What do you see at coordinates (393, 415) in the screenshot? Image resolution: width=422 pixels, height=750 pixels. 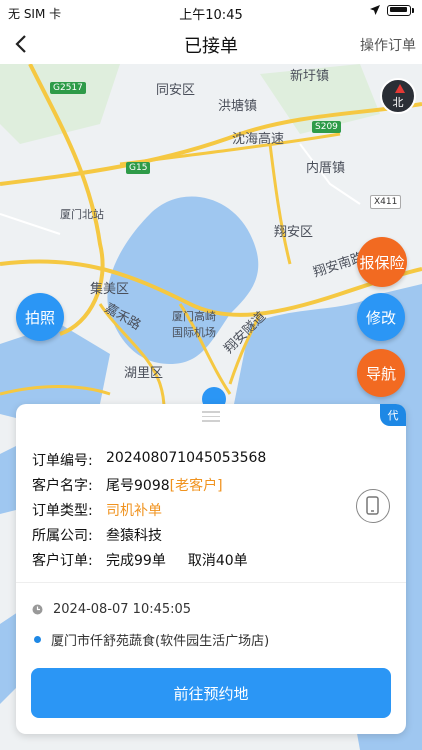 I see `proxy-badge: 代` at bounding box center [393, 415].